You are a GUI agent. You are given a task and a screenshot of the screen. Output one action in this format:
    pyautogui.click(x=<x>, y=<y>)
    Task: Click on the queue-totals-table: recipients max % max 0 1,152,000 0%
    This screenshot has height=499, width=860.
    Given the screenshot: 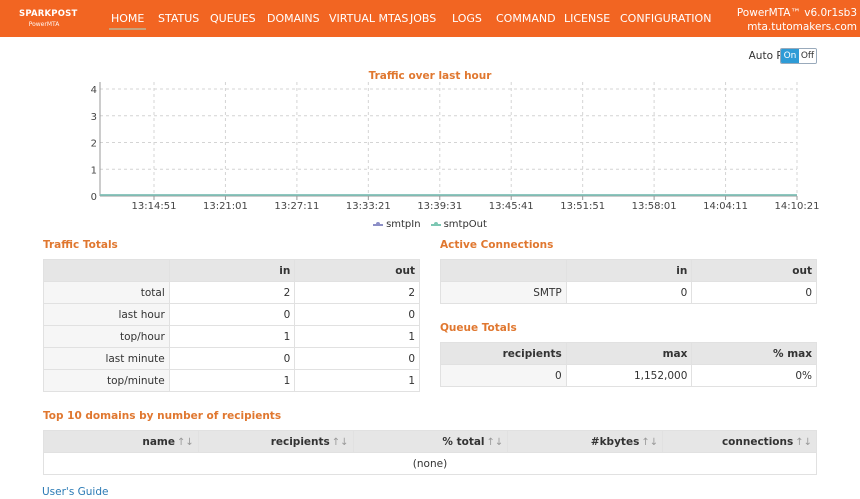 What is the action you would take?
    pyautogui.click(x=628, y=364)
    